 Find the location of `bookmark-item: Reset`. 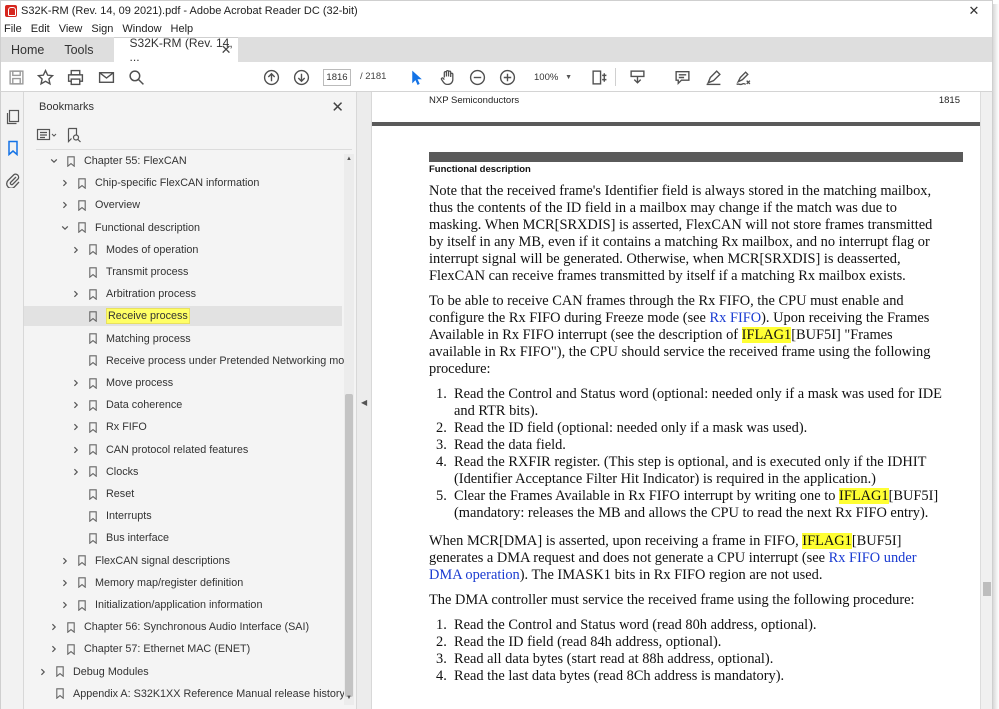

bookmark-item: Reset is located at coordinates (79, 494).